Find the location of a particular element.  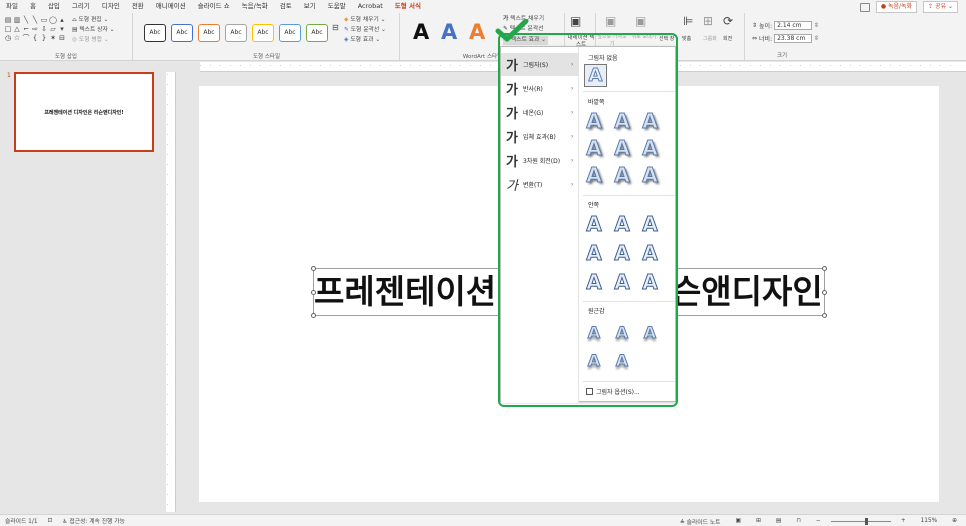

rotate-label: 회전 is located at coordinates (727, 39).